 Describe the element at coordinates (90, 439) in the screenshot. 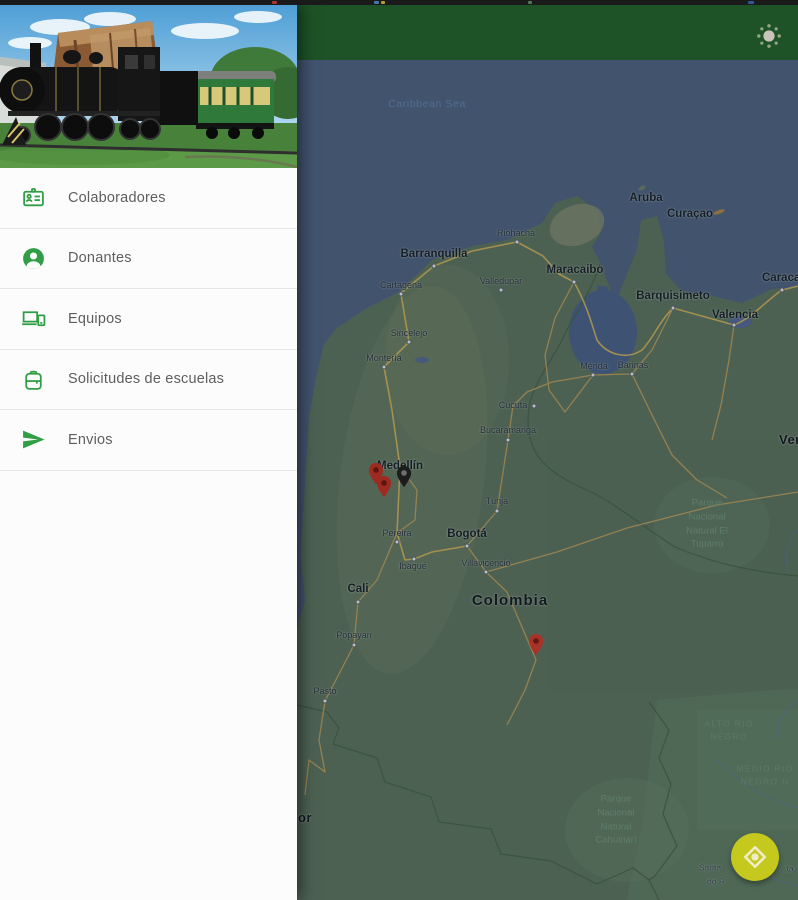

I see `drawer-item-label: Envios` at that location.